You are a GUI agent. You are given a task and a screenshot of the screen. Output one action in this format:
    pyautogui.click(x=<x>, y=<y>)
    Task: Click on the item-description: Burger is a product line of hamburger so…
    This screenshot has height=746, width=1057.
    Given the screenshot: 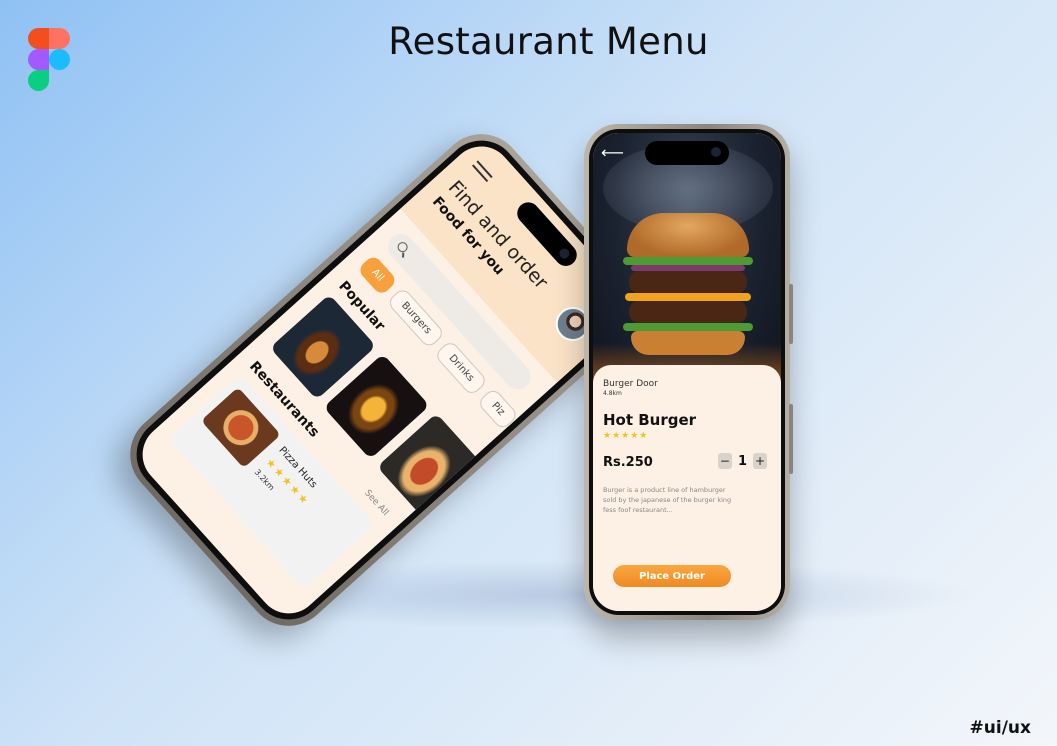 What is the action you would take?
    pyautogui.click(x=667, y=500)
    